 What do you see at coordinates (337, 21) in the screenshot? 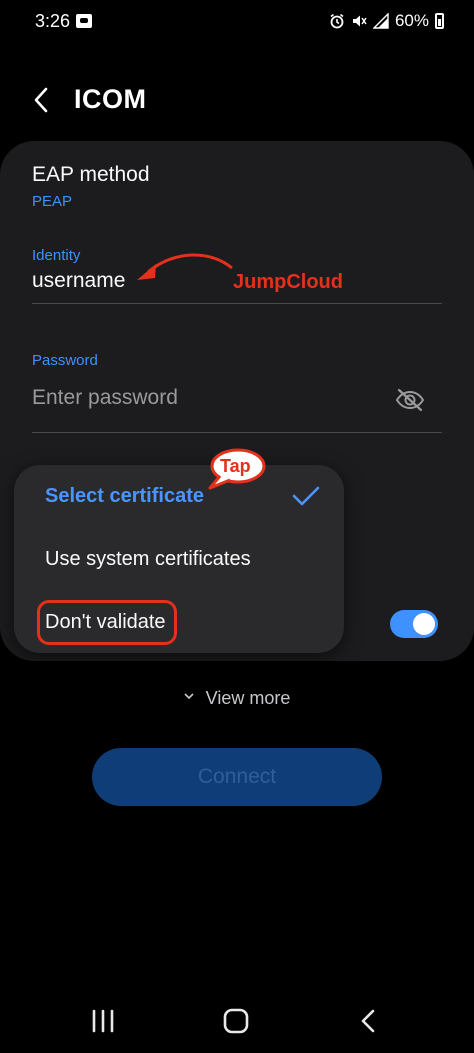
I see `alarm-icon` at bounding box center [337, 21].